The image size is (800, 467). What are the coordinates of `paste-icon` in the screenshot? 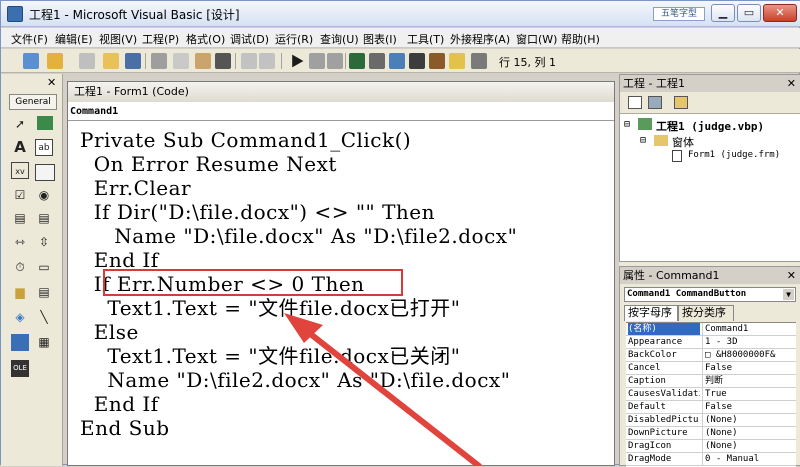 It's located at (203, 61).